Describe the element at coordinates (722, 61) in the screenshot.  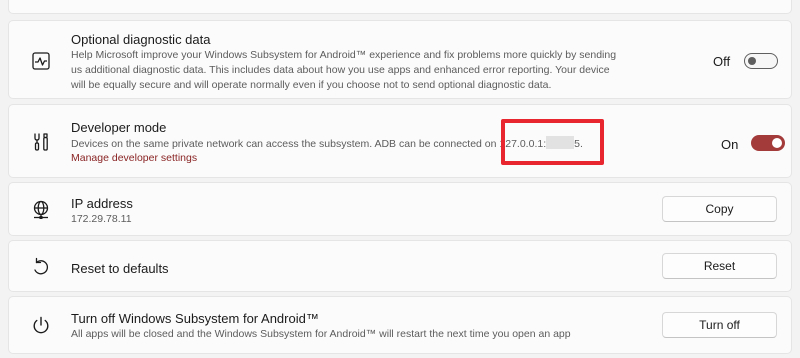
I see `diagnostic-state-label: Off` at that location.